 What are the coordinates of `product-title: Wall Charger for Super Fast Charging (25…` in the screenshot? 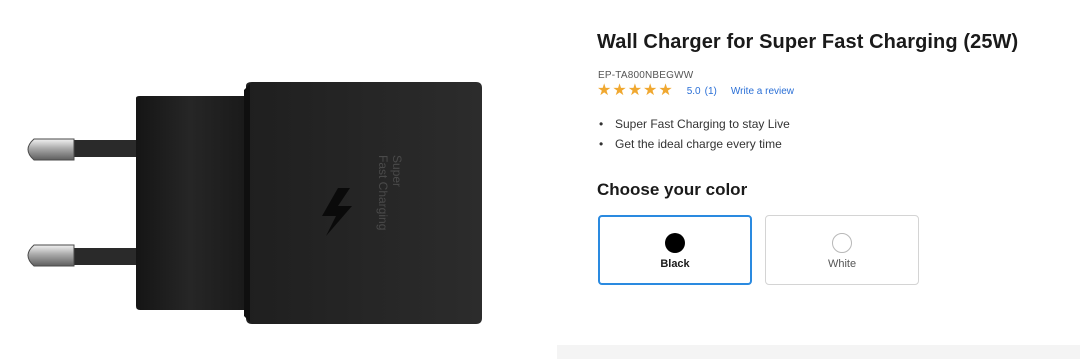 It's located at (808, 42).